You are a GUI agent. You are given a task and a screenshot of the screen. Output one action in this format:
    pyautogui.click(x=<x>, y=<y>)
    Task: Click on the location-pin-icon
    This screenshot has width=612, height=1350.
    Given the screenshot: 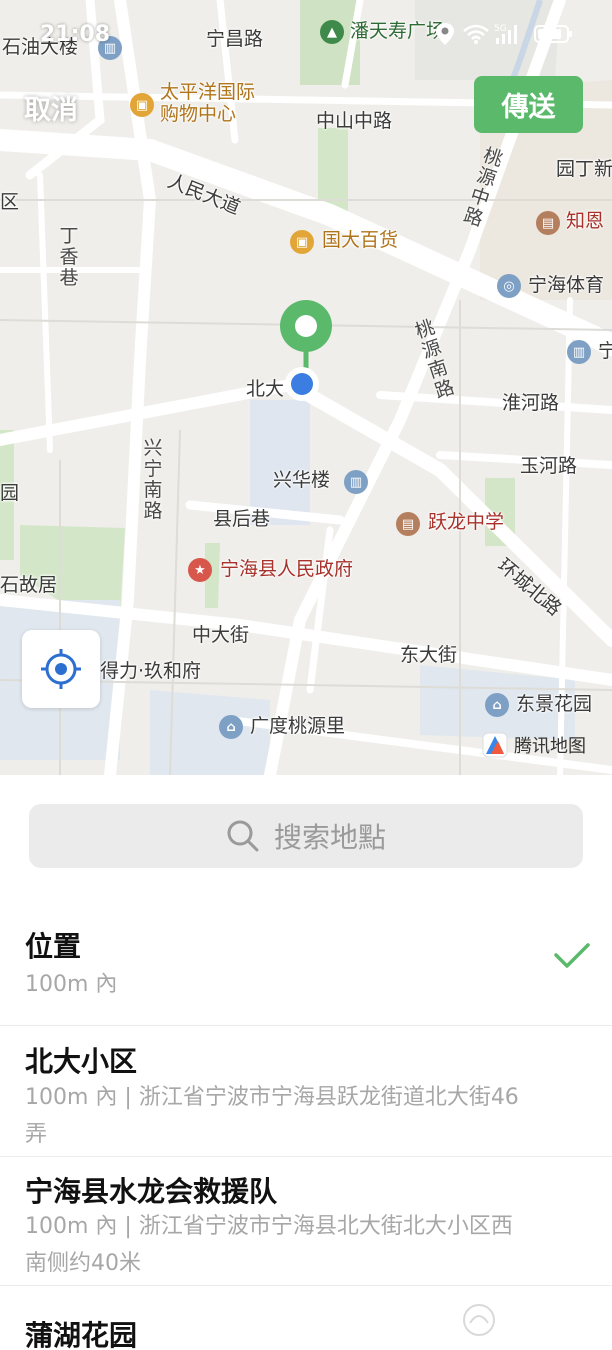 What is the action you would take?
    pyautogui.click(x=306, y=353)
    